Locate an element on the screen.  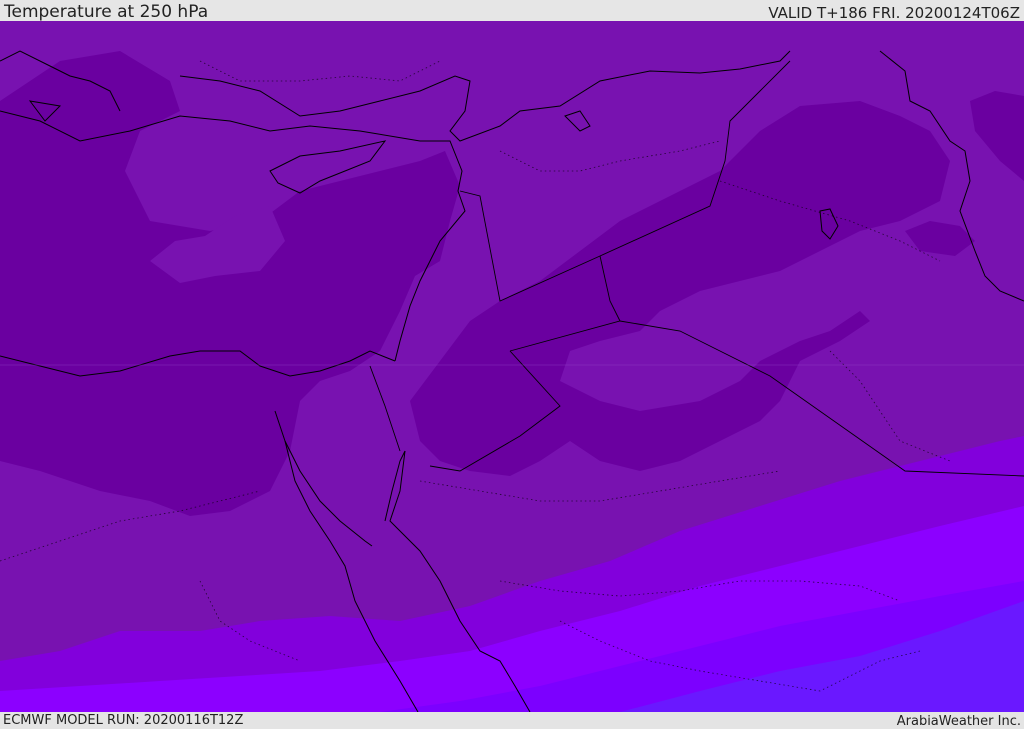
valid-time: VALID T+186 FRI. 20200124T06Z is located at coordinates (894, 13).